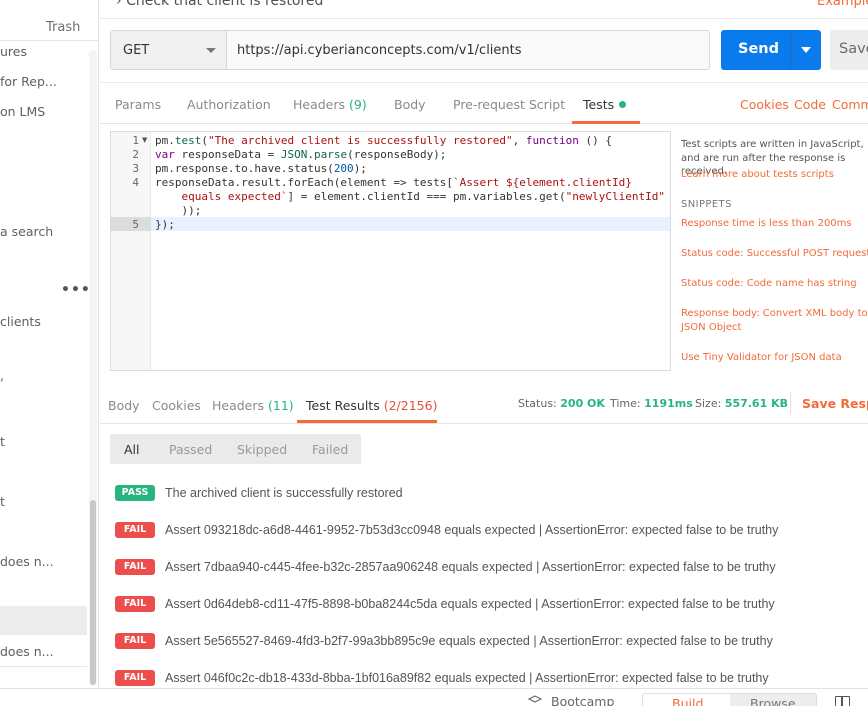 The height and width of the screenshot is (706, 868). Describe the element at coordinates (138, 104) in the screenshot. I see `tab-params: Params` at that location.